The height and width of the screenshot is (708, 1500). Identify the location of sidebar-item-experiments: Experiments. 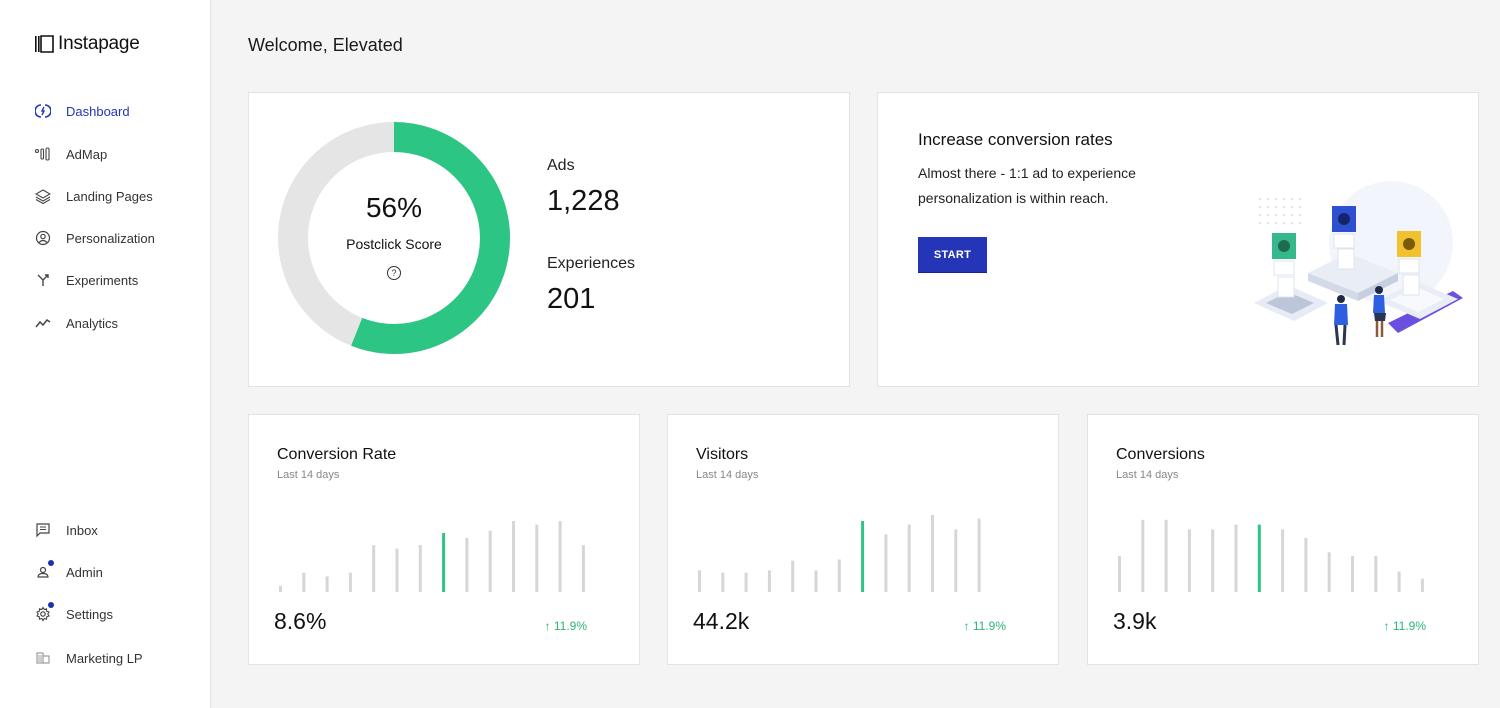
(86, 280).